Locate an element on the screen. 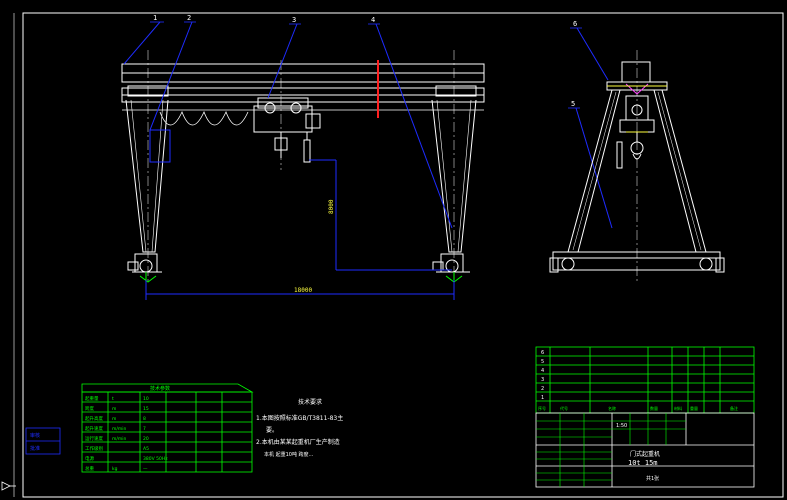 The height and width of the screenshot is (500, 787). title-block-grid is located at coordinates (611, 450).